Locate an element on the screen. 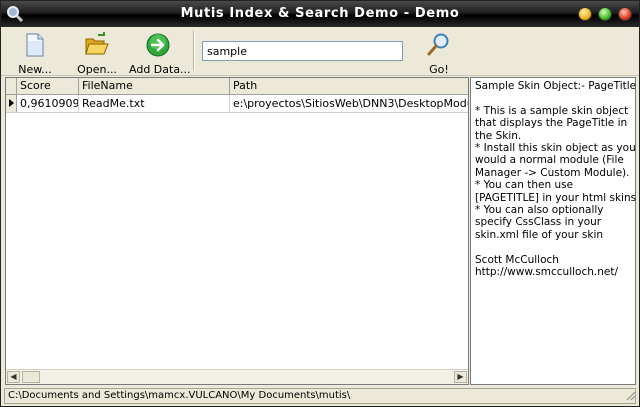 The height and width of the screenshot is (407, 640). preview-line: Scott McCulloch is located at coordinates (517, 259).